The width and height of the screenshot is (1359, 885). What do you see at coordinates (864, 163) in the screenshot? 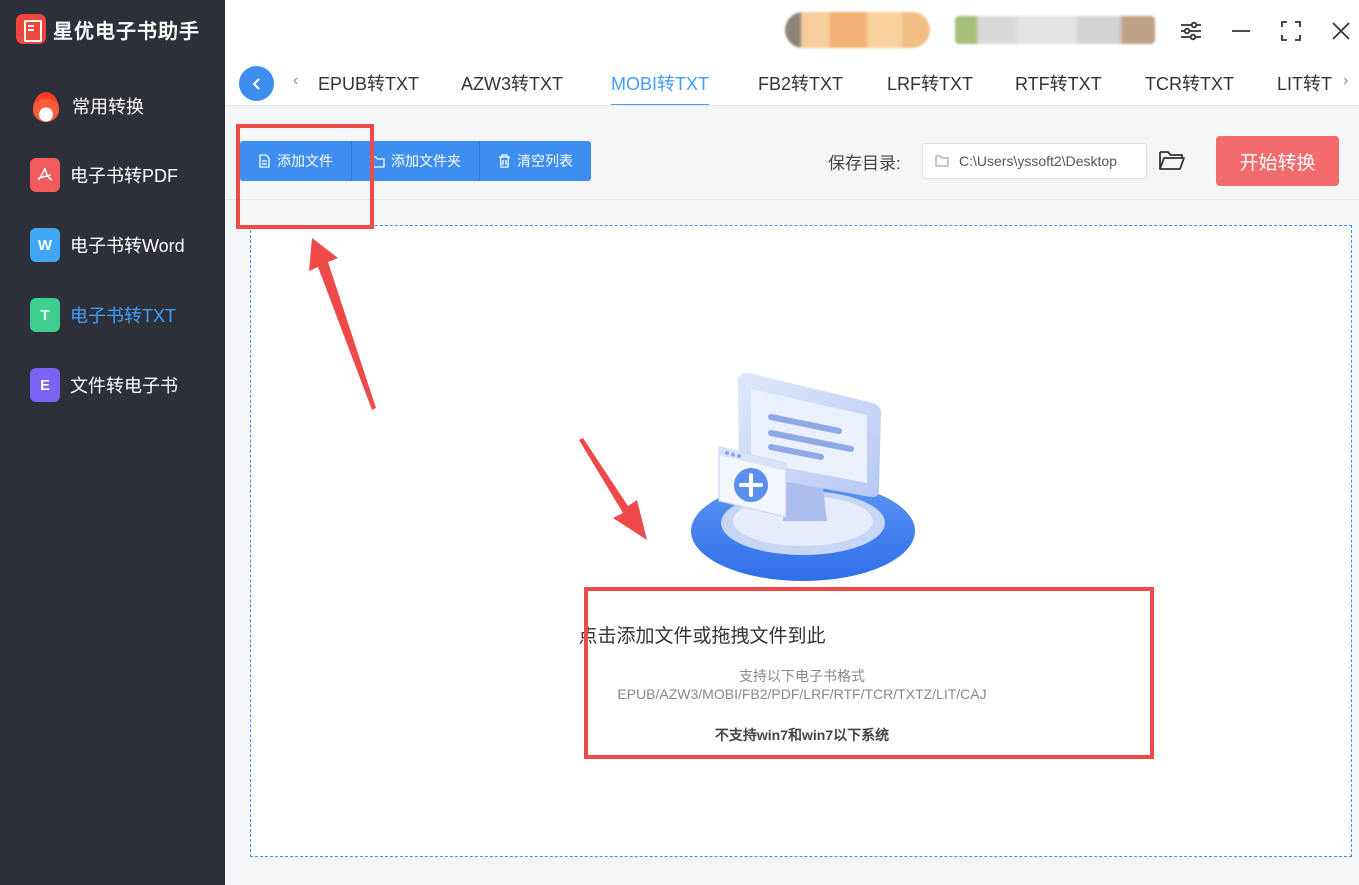
I see `save-dir-label: 保存目录:` at bounding box center [864, 163].